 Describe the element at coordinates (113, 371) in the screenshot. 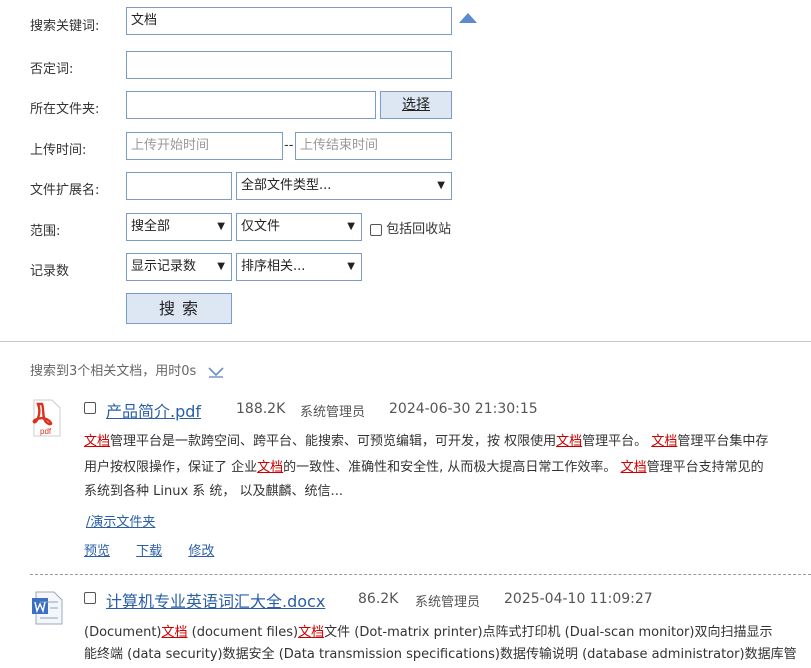

I see `result-summary-text: 搜索到3个相关文档，用时0s` at that location.